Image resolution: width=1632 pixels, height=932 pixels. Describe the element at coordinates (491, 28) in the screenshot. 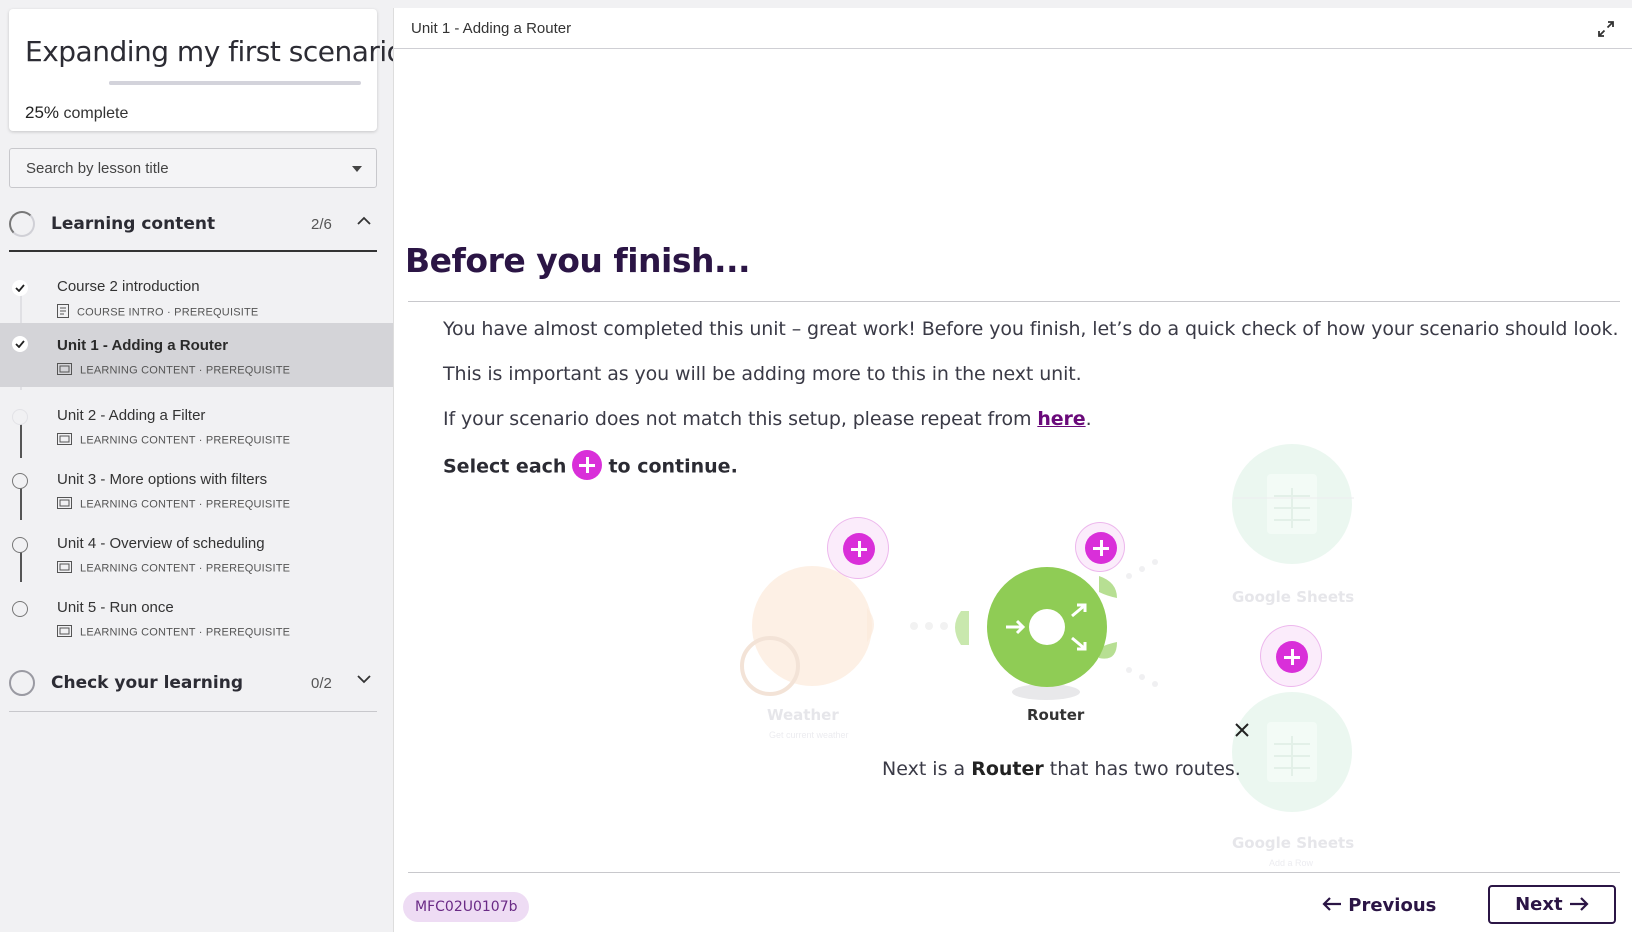

I see `breadcrumb: Unit 1 - Adding a Router` at that location.